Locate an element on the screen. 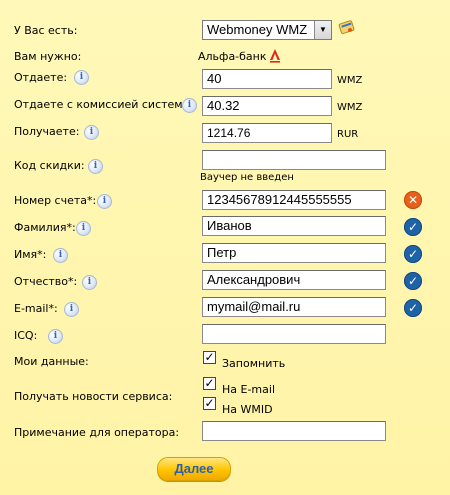  patronymic-label: Отчество*: is located at coordinates (46, 281).